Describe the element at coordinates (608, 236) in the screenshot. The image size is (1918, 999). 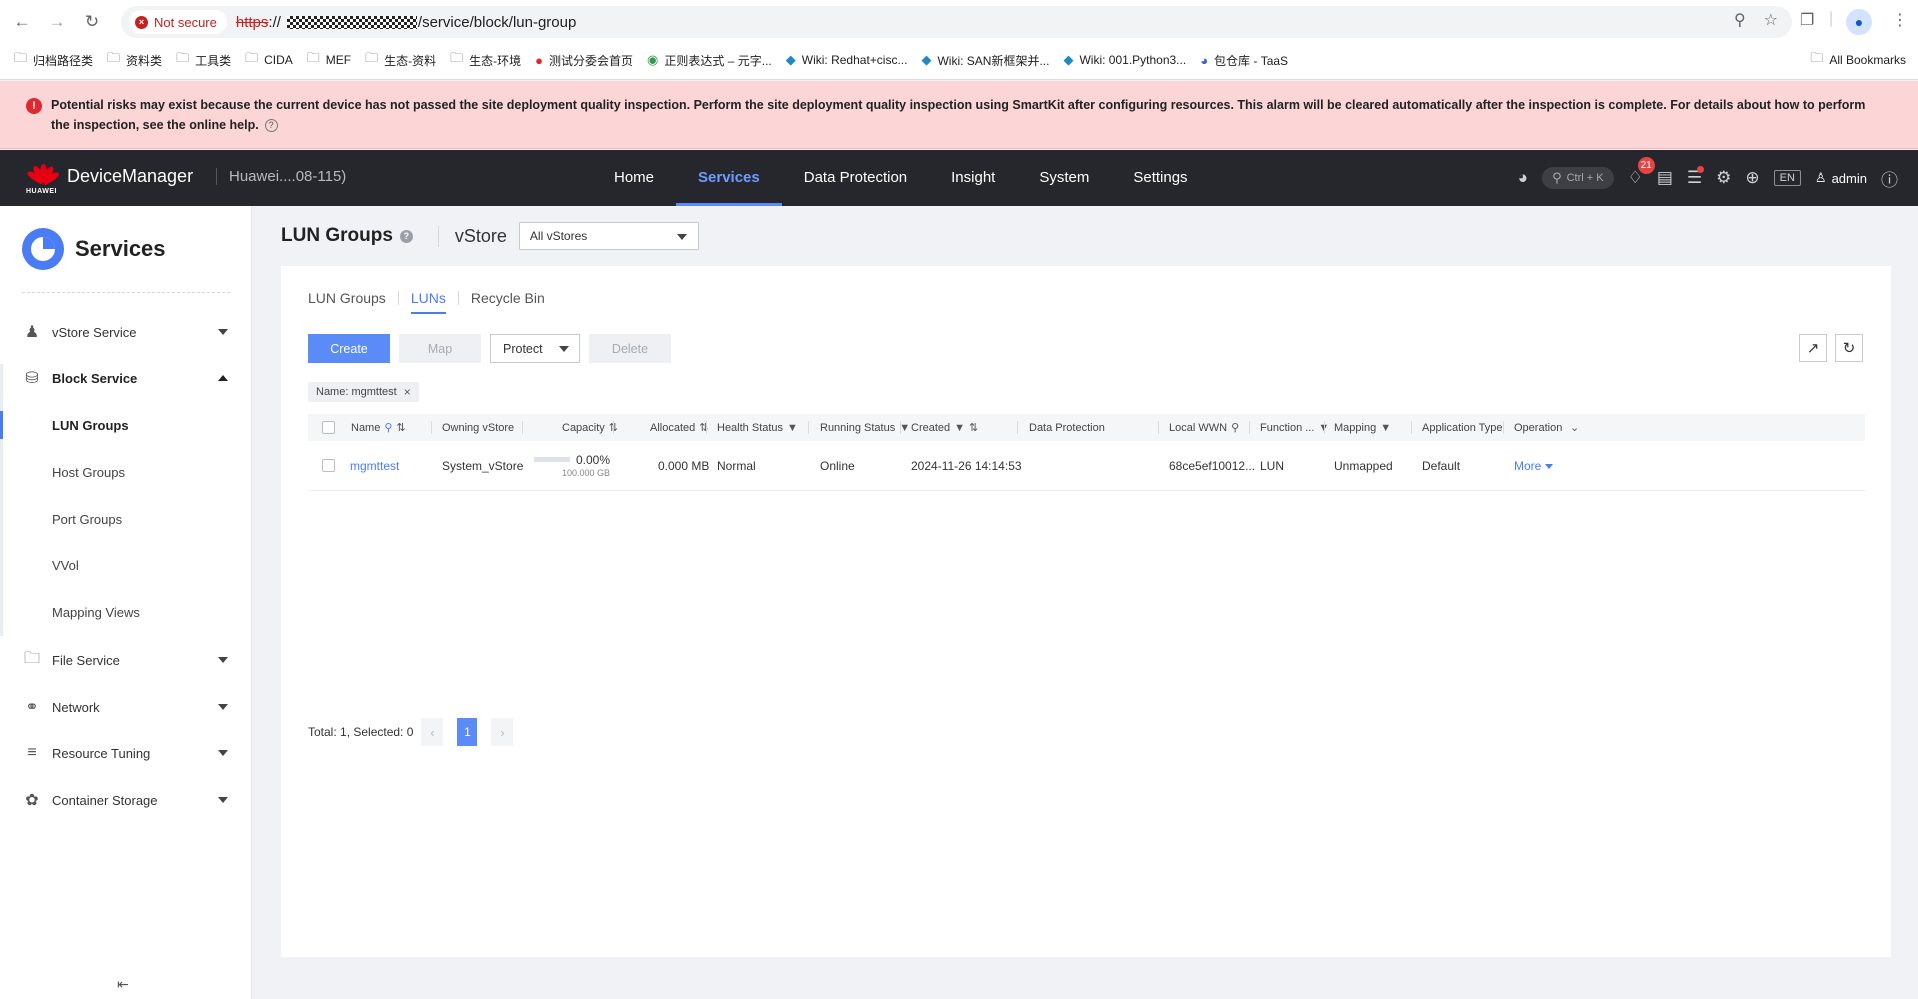
I see `vstore-select: All vStores` at that location.